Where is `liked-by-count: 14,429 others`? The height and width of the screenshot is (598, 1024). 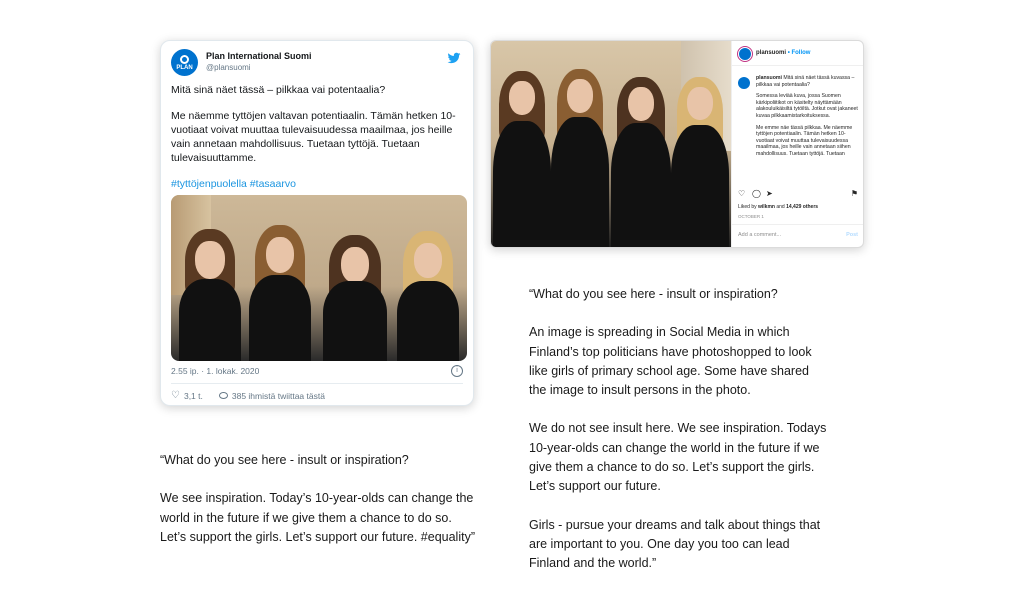 liked-by-count: 14,429 others is located at coordinates (802, 207).